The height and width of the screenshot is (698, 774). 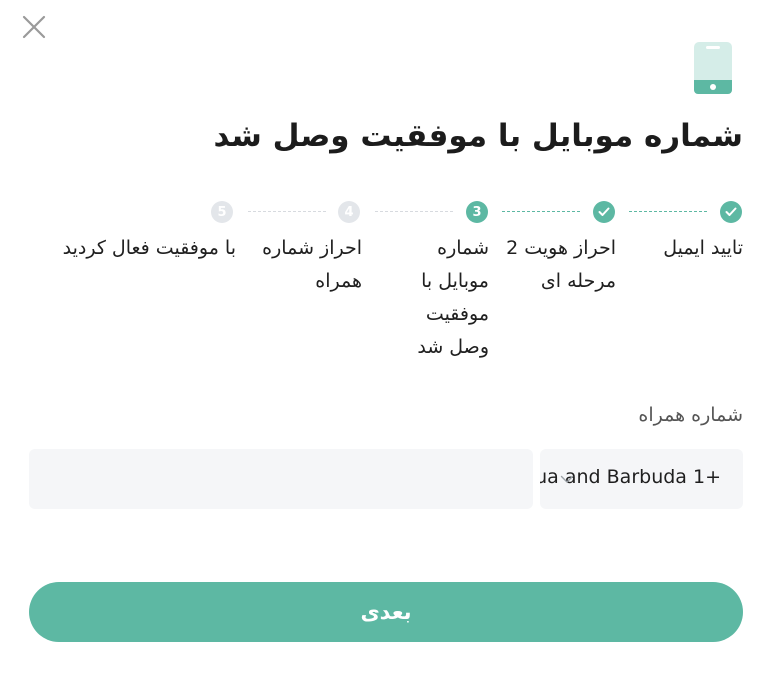 I want to click on phone-number-input, so click(x=281, y=479).